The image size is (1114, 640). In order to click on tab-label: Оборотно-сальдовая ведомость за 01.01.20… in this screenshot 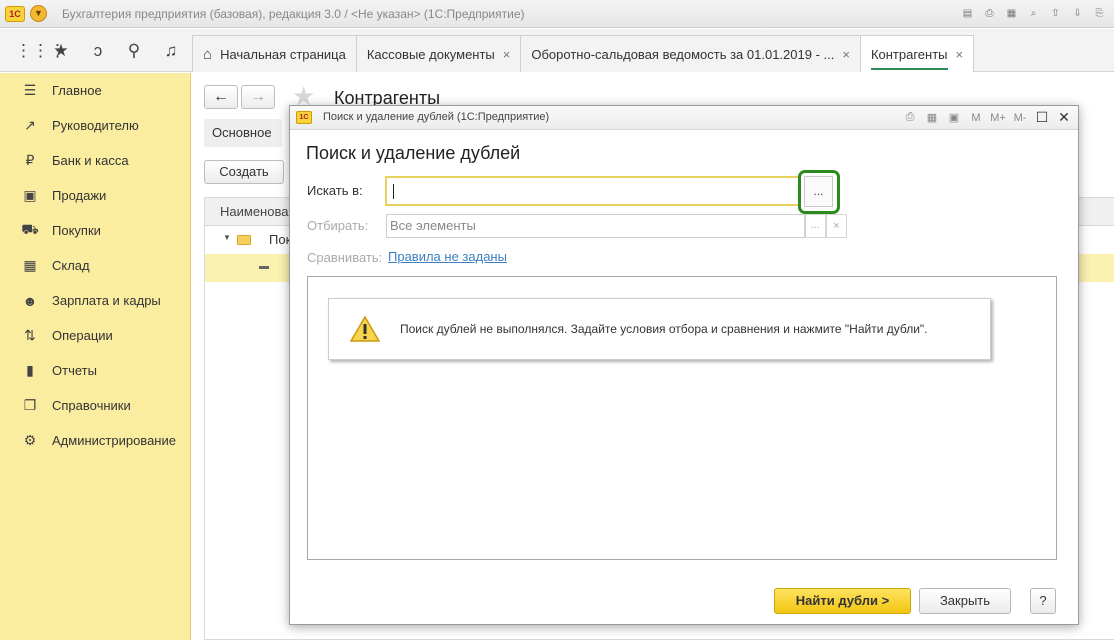, I will do `click(683, 54)`.